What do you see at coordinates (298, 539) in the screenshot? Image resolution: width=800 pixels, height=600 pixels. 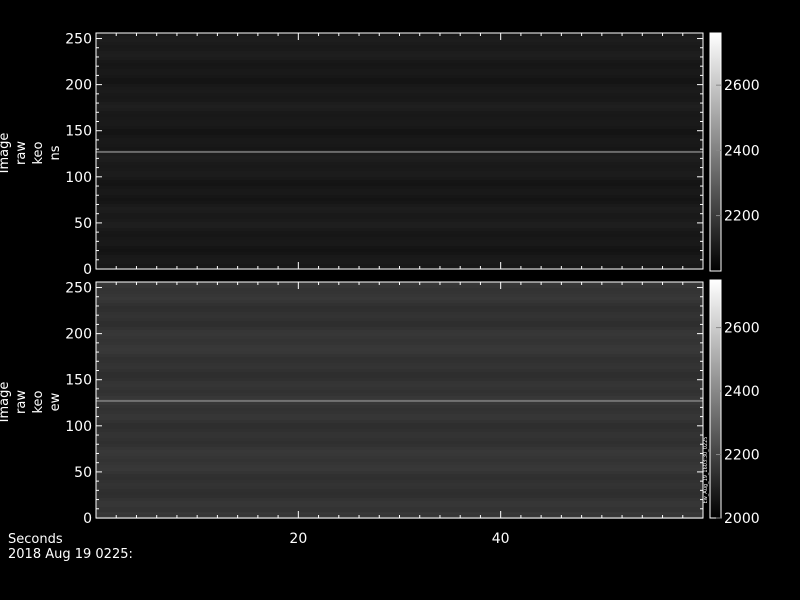 I see `x-tick-label: 20` at bounding box center [298, 539].